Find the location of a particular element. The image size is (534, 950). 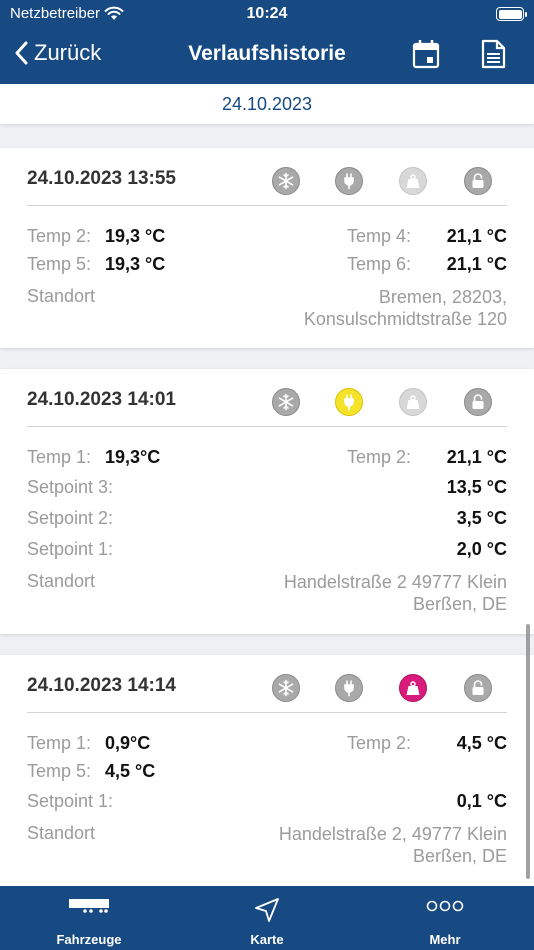

location-address: Handelstraße 2, 49777 Klein Berßen, DE is located at coordinates (393, 845).